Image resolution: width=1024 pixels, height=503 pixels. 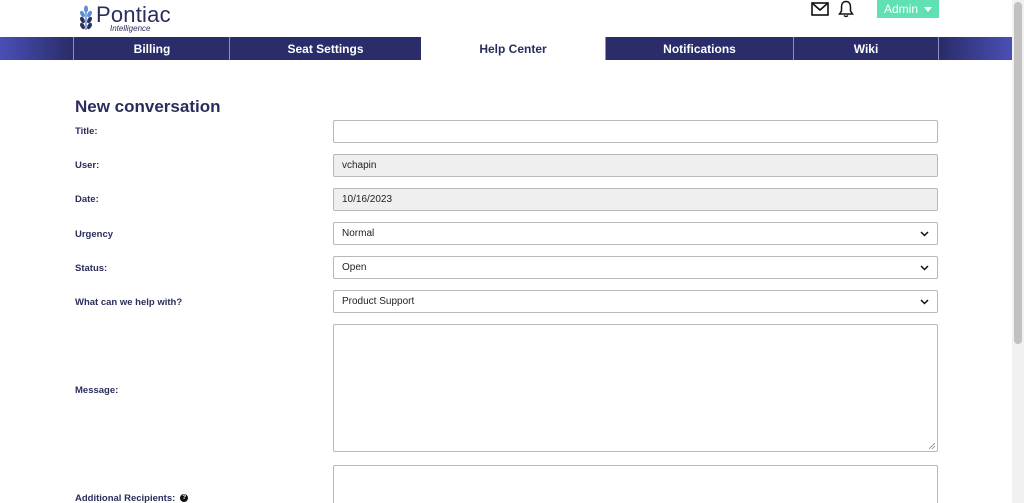 I want to click on date-label: Date:, so click(x=87, y=199).